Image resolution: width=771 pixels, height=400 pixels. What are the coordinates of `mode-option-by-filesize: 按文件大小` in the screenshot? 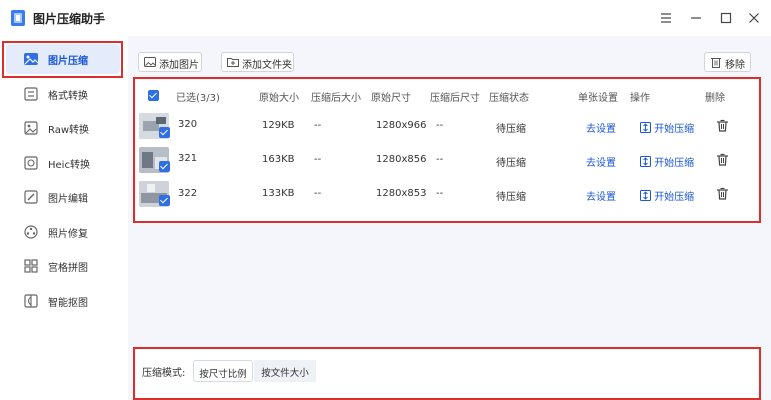 It's located at (285, 371).